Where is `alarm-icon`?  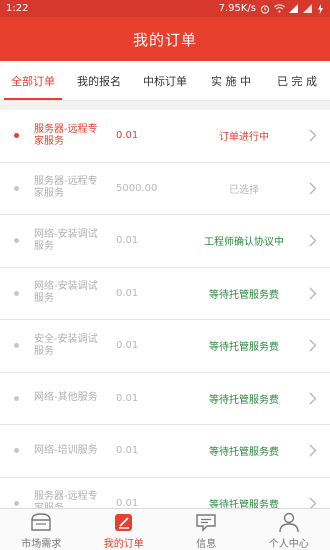
alarm-icon is located at coordinates (265, 9).